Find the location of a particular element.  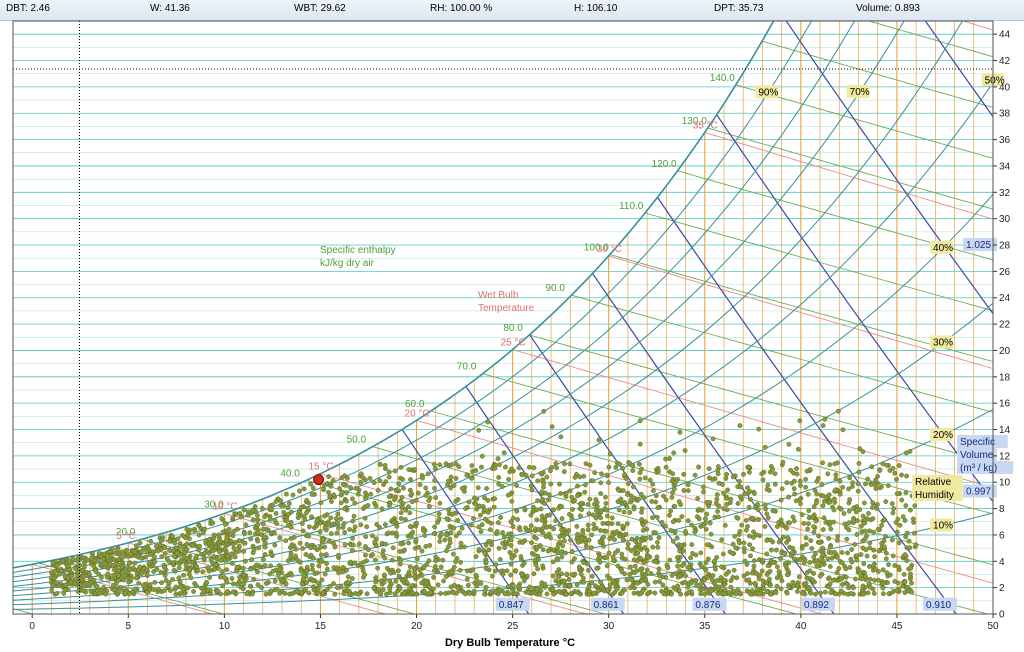

enthalpy-label: 70.0 is located at coordinates (467, 367).